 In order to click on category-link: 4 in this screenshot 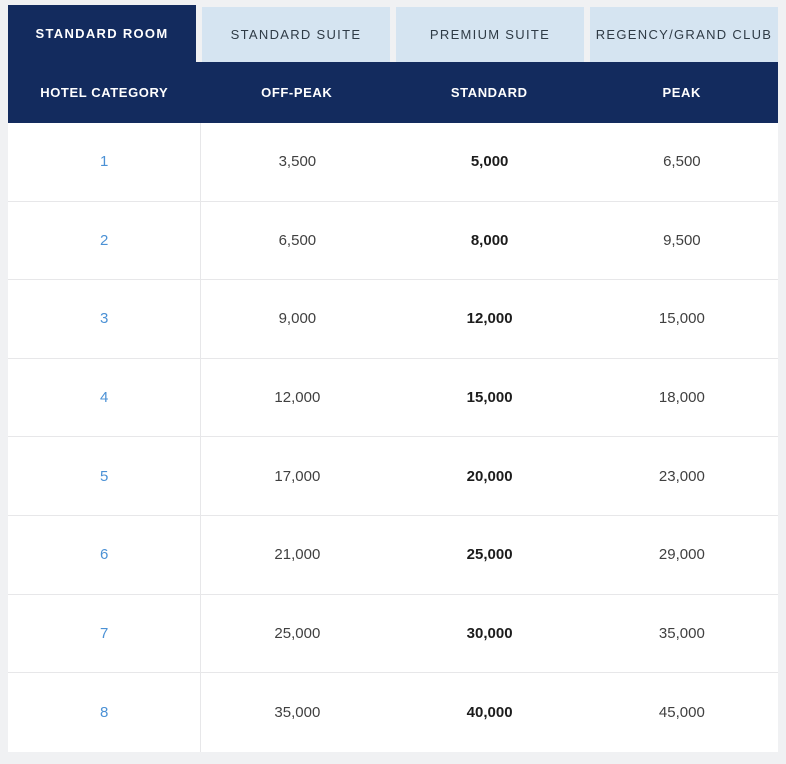, I will do `click(104, 397)`.